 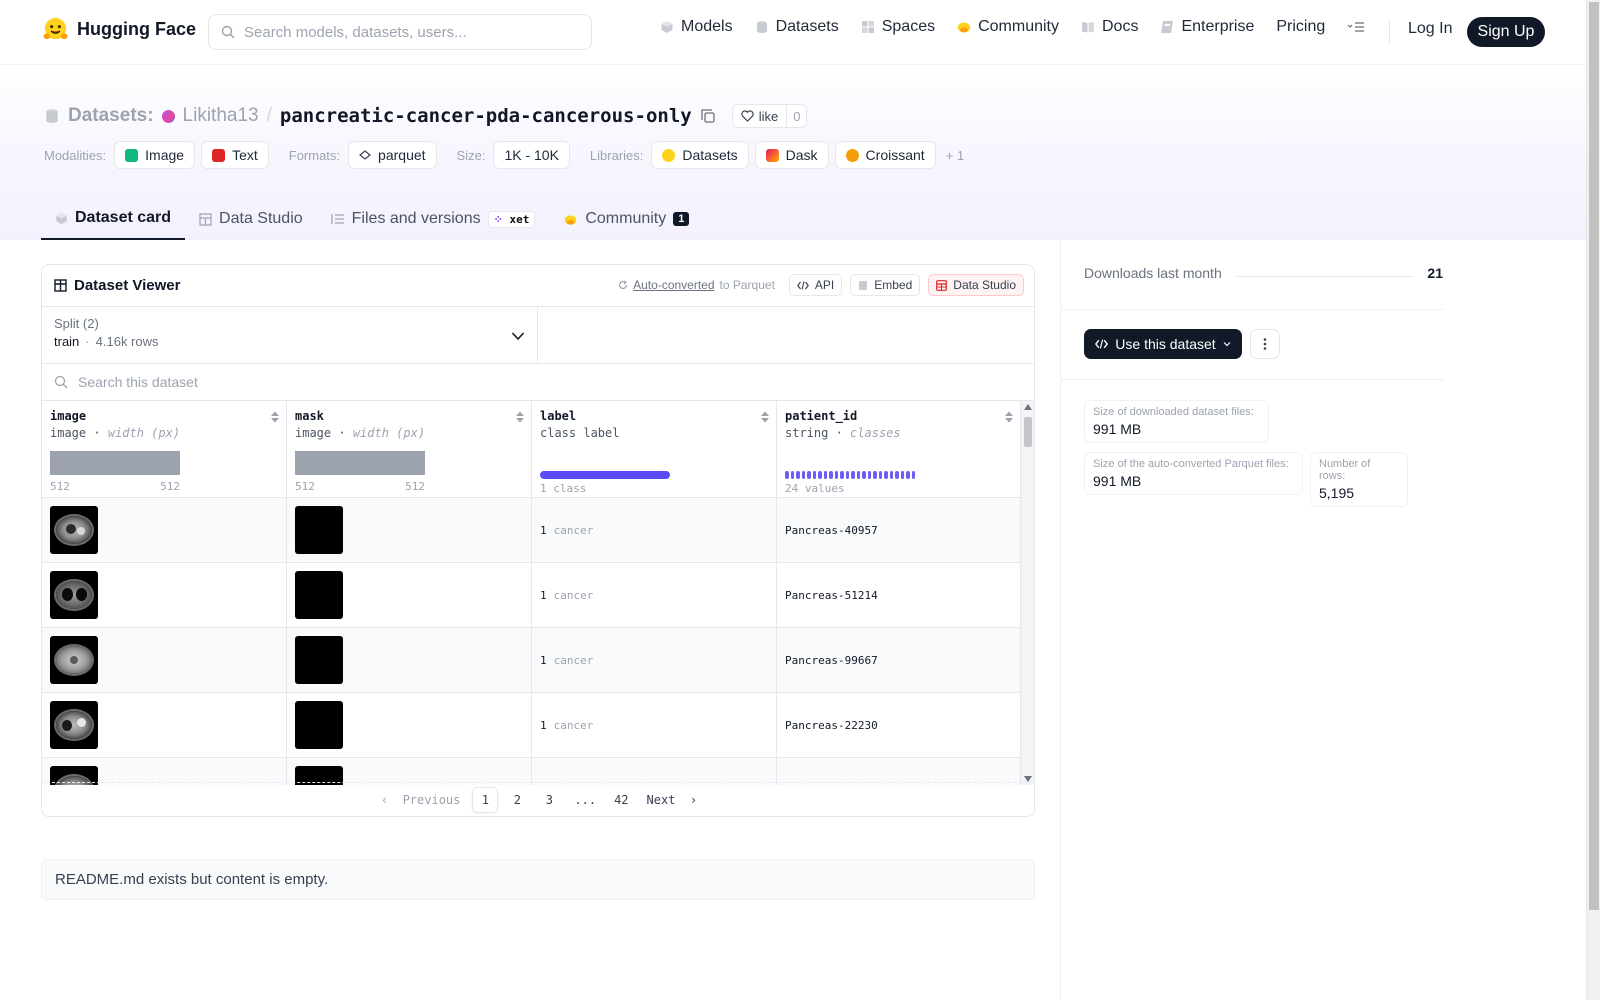 What do you see at coordinates (119, 29) in the screenshot?
I see `brand-link: Hugging Face` at bounding box center [119, 29].